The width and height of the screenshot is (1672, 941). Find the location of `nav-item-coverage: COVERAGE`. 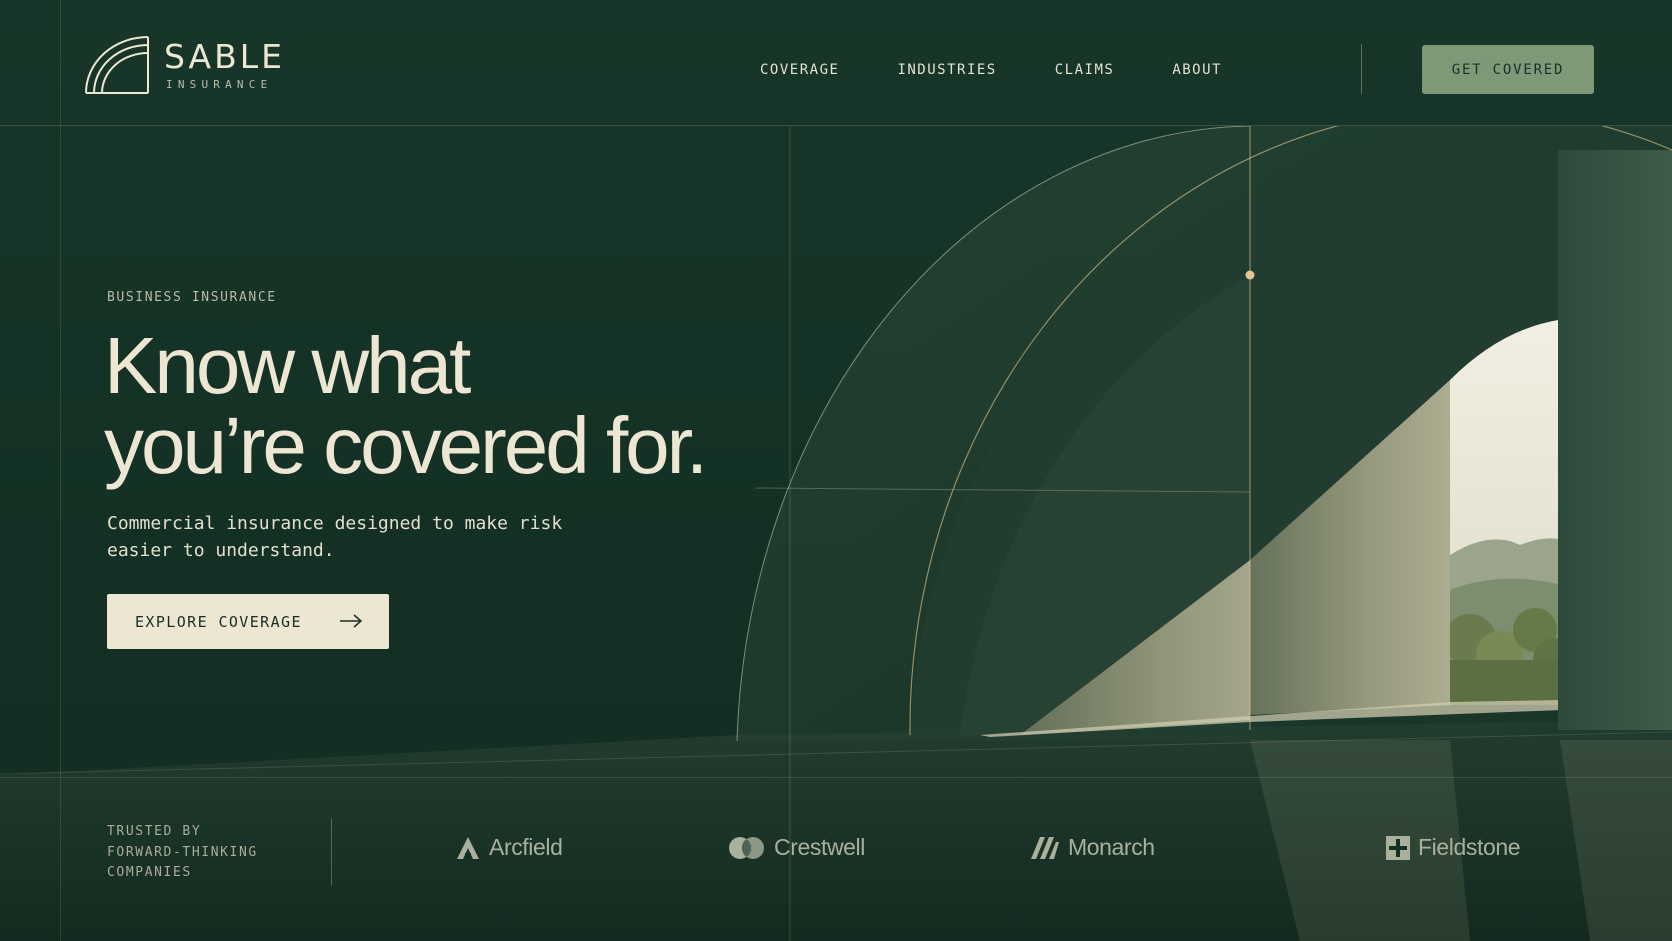

nav-item-coverage: COVERAGE is located at coordinates (799, 70).